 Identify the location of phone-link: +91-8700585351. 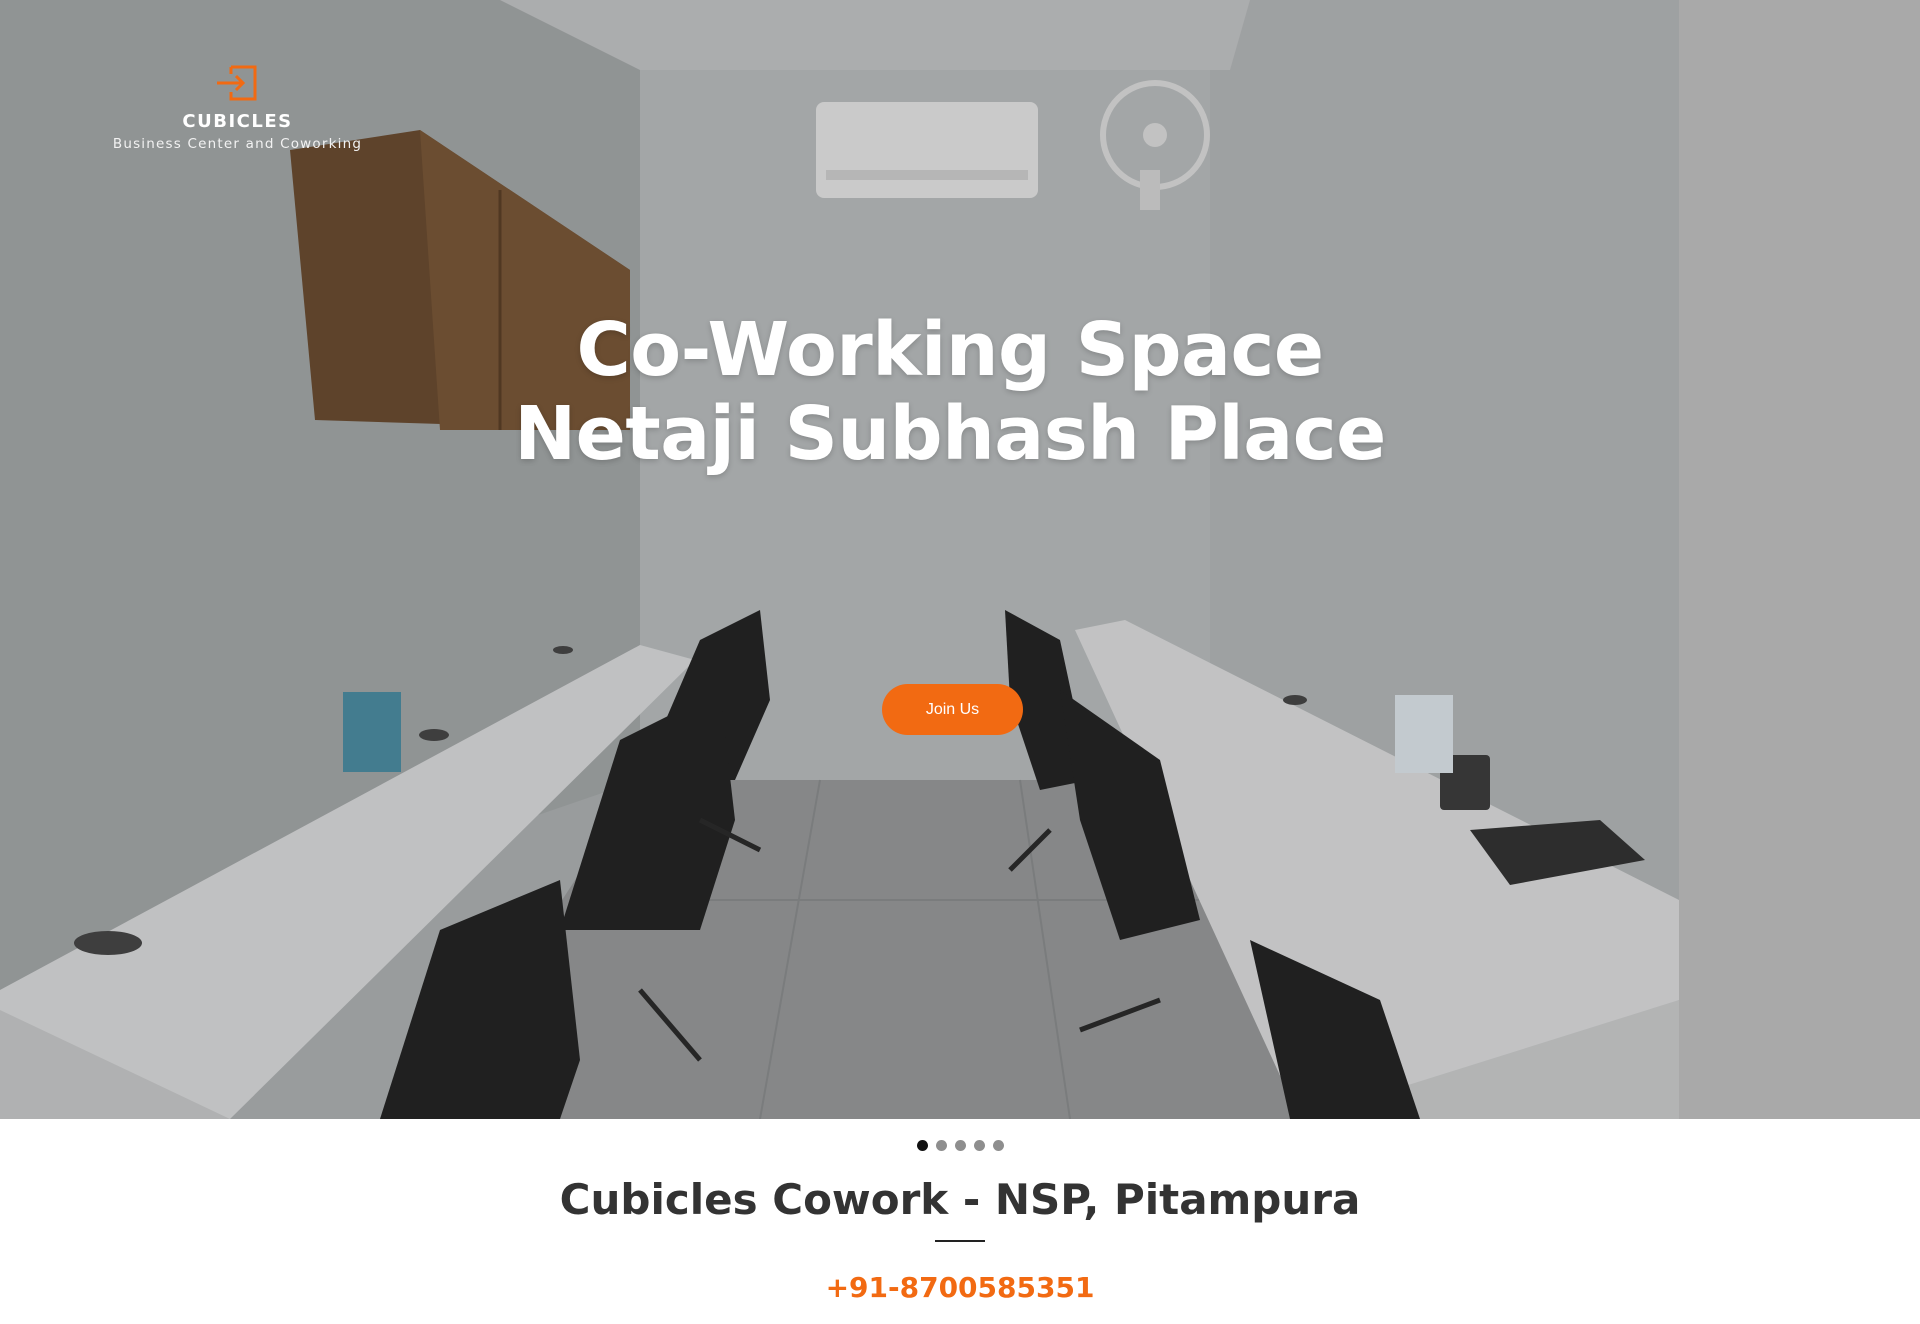
(960, 1288).